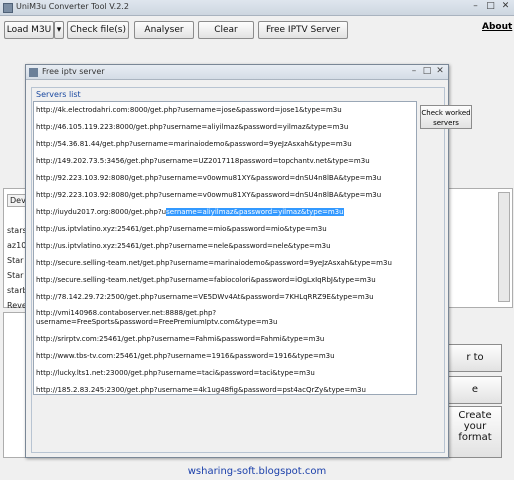 The height and width of the screenshot is (480, 514). I want to click on bg-list-item: Reve, so click(17, 305).